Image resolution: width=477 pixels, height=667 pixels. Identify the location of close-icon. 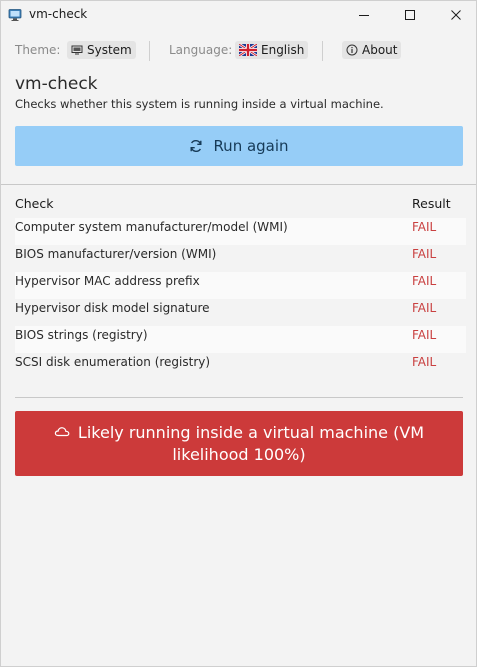
(456, 15).